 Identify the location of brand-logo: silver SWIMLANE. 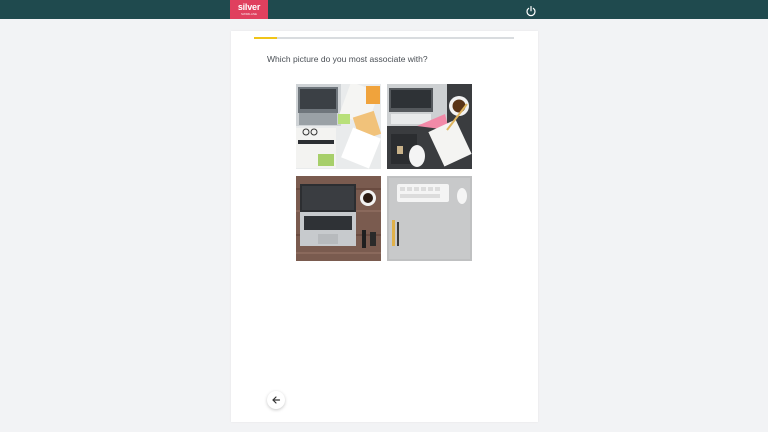
(249, 9).